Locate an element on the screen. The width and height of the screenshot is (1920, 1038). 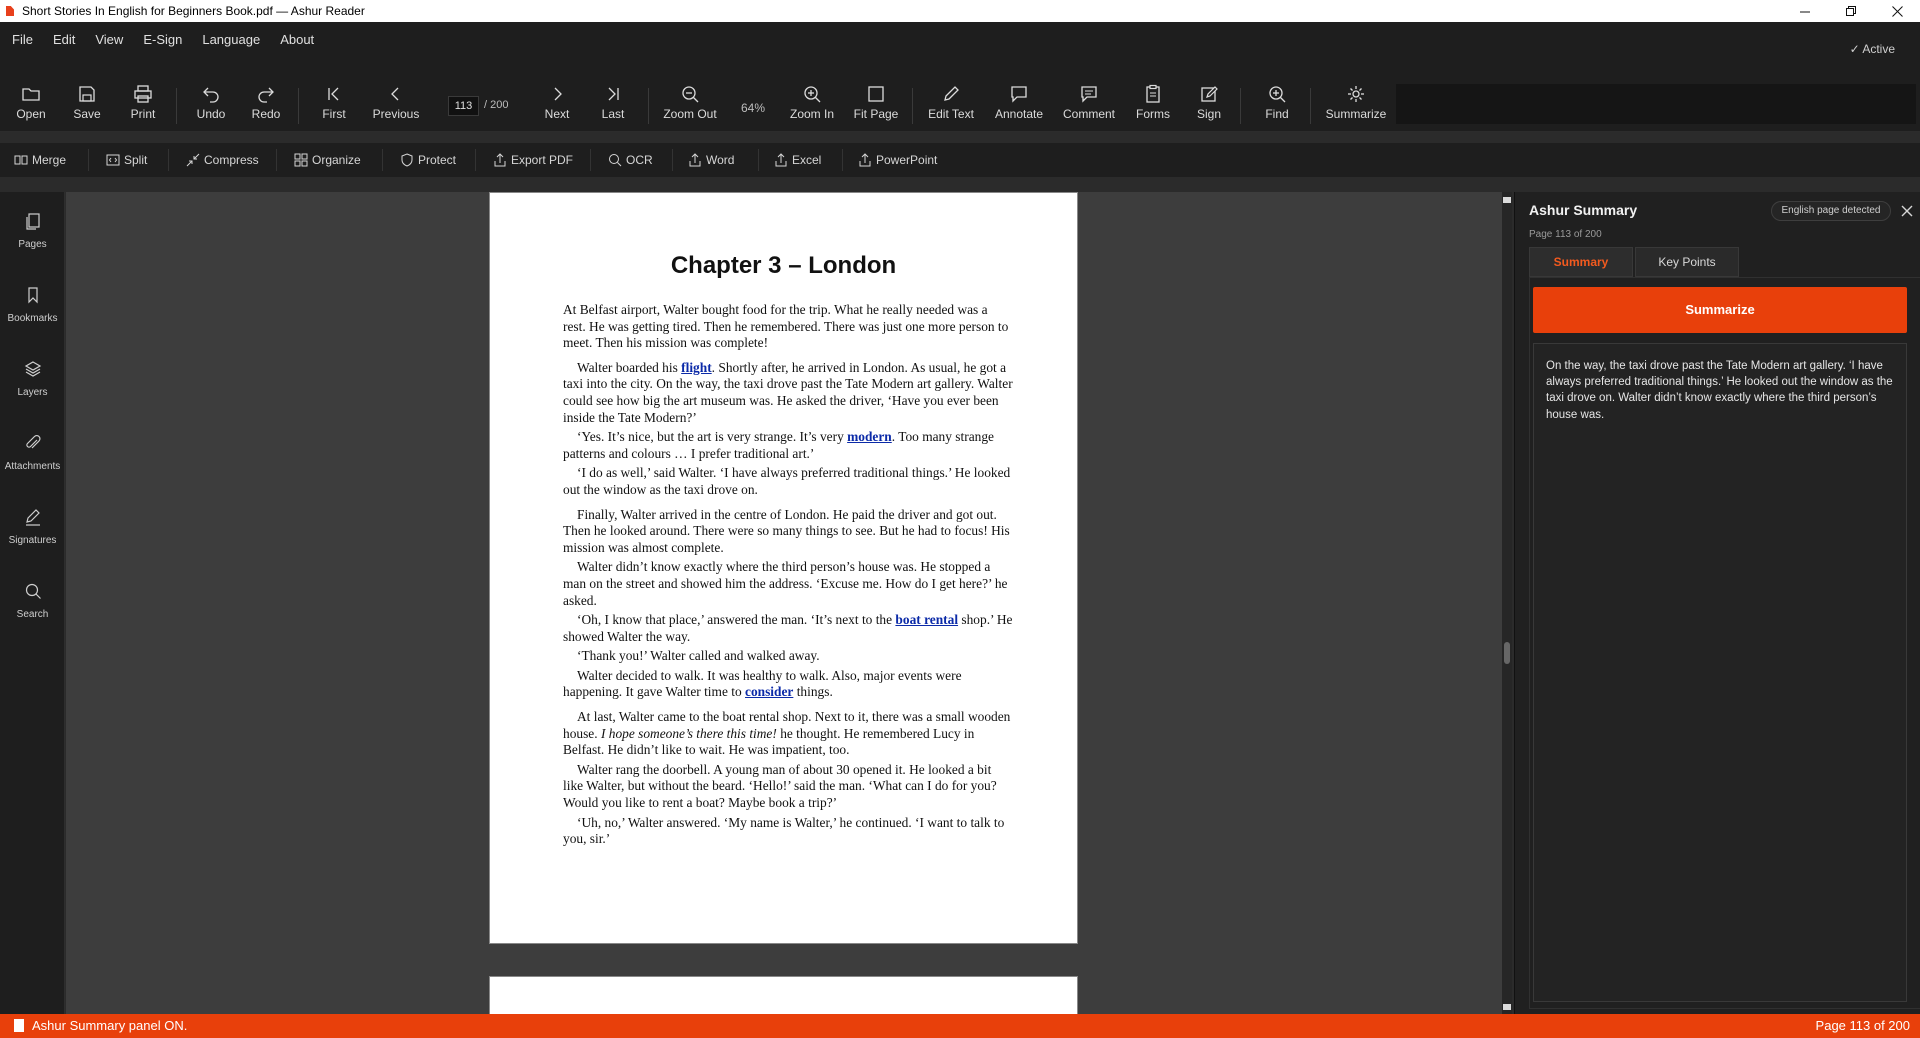
annotate-icon is located at coordinates (1019, 94).